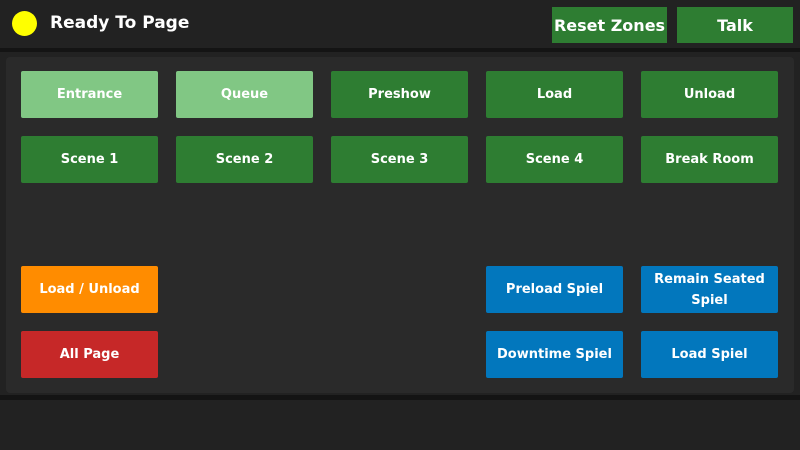  Describe the element at coordinates (554, 354) in the screenshot. I see `downtime-spiel-button: Downtime Spiel` at that location.